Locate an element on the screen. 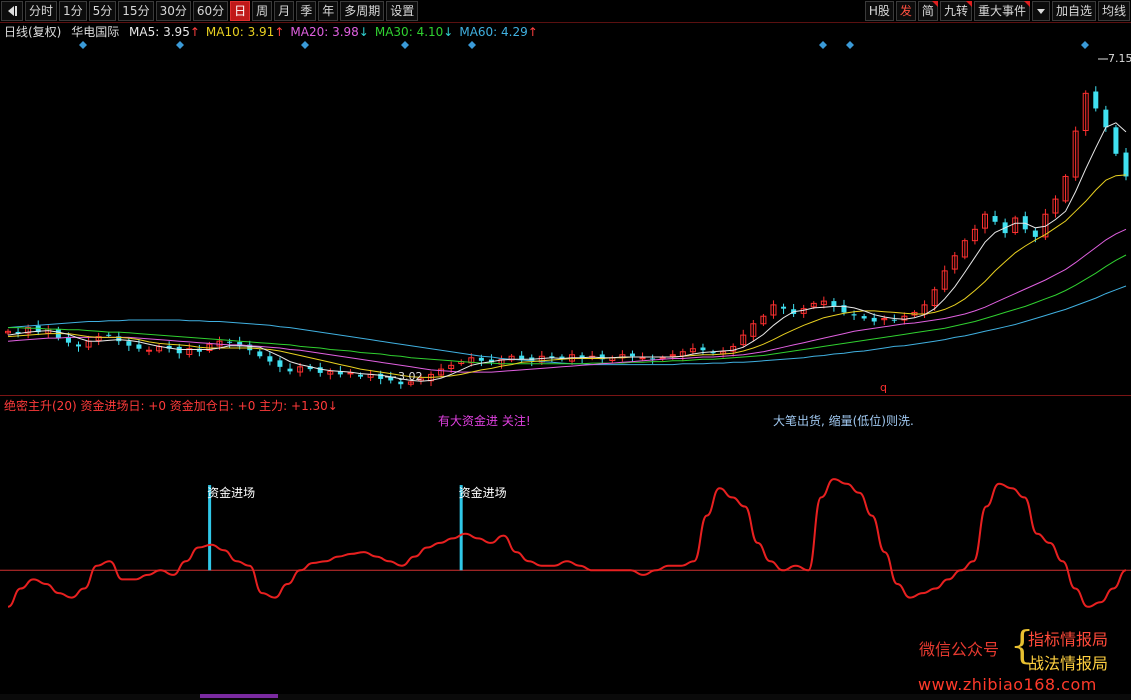 The height and width of the screenshot is (700, 1131). panel-divider is located at coordinates (565, 395).